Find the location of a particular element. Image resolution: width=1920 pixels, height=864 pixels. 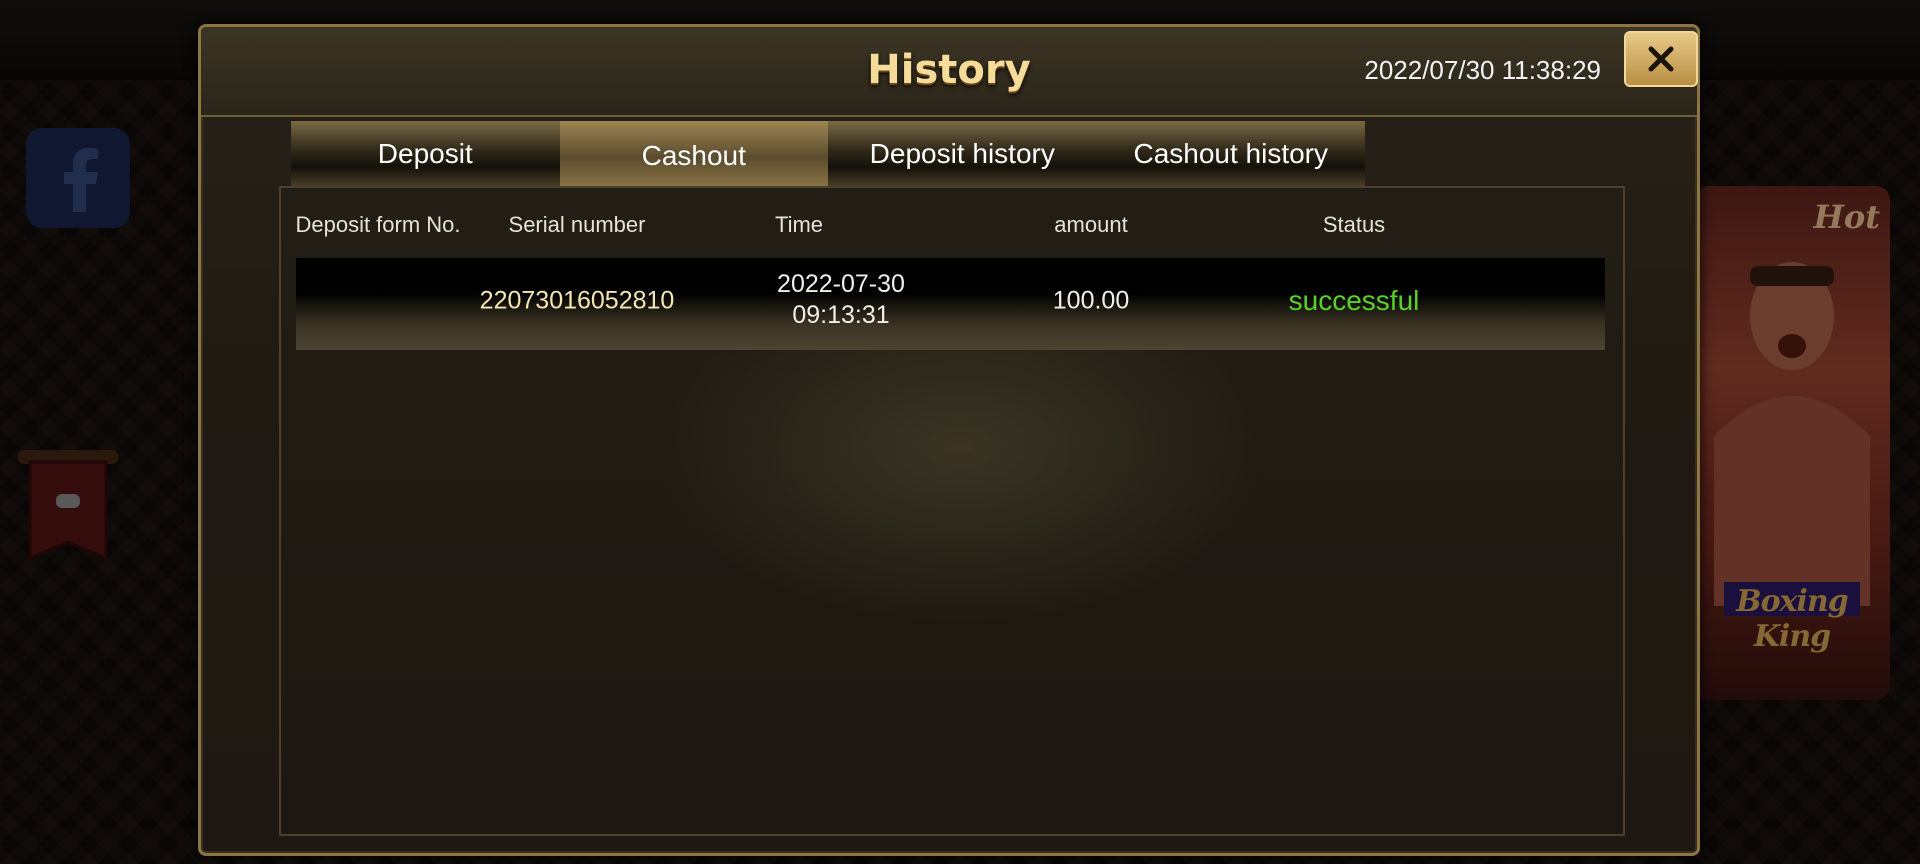

column-amount: amount is located at coordinates (1091, 224).